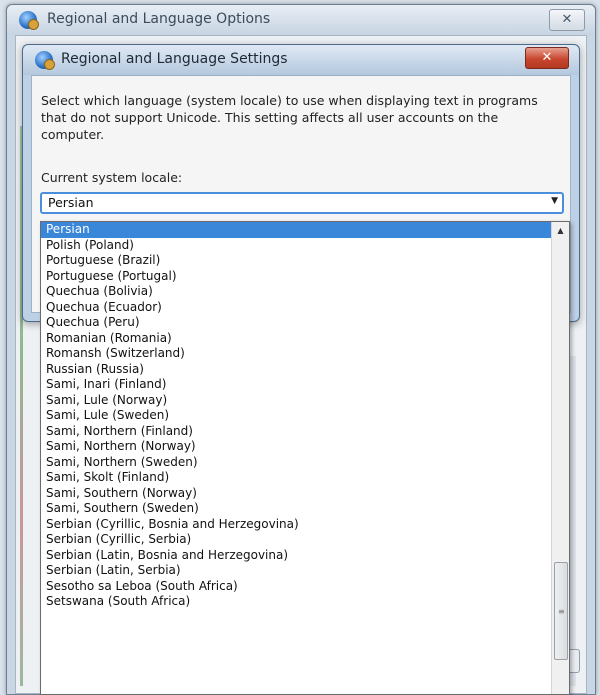 The width and height of the screenshot is (600, 695). I want to click on dialog-close-button: ✕, so click(547, 58).